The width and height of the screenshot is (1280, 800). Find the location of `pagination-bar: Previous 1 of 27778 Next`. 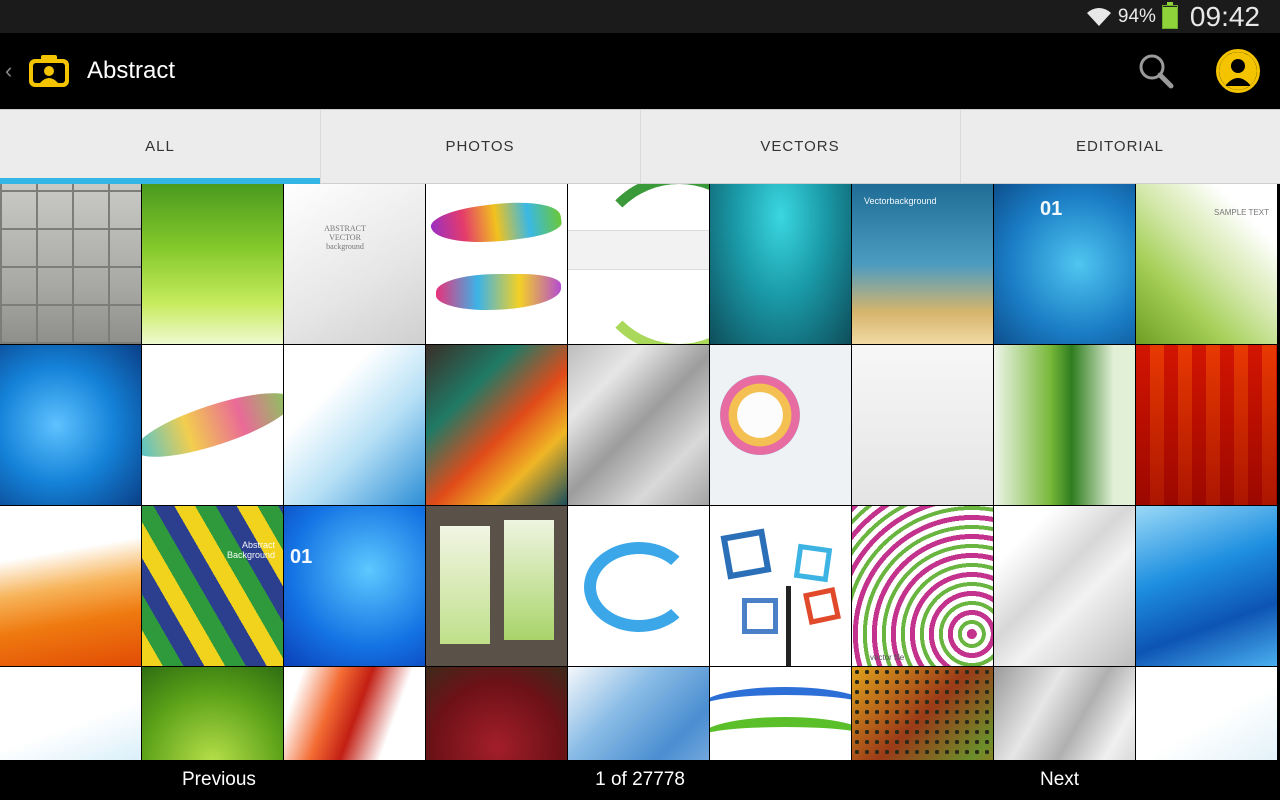

pagination-bar: Previous 1 of 27778 Next is located at coordinates (640, 780).